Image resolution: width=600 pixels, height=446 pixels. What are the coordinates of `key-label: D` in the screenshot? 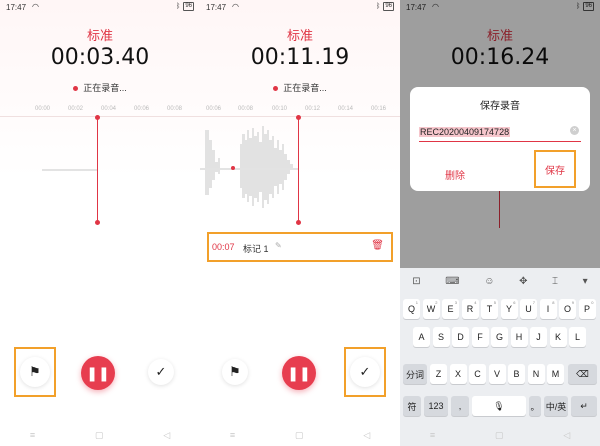 It's located at (460, 337).